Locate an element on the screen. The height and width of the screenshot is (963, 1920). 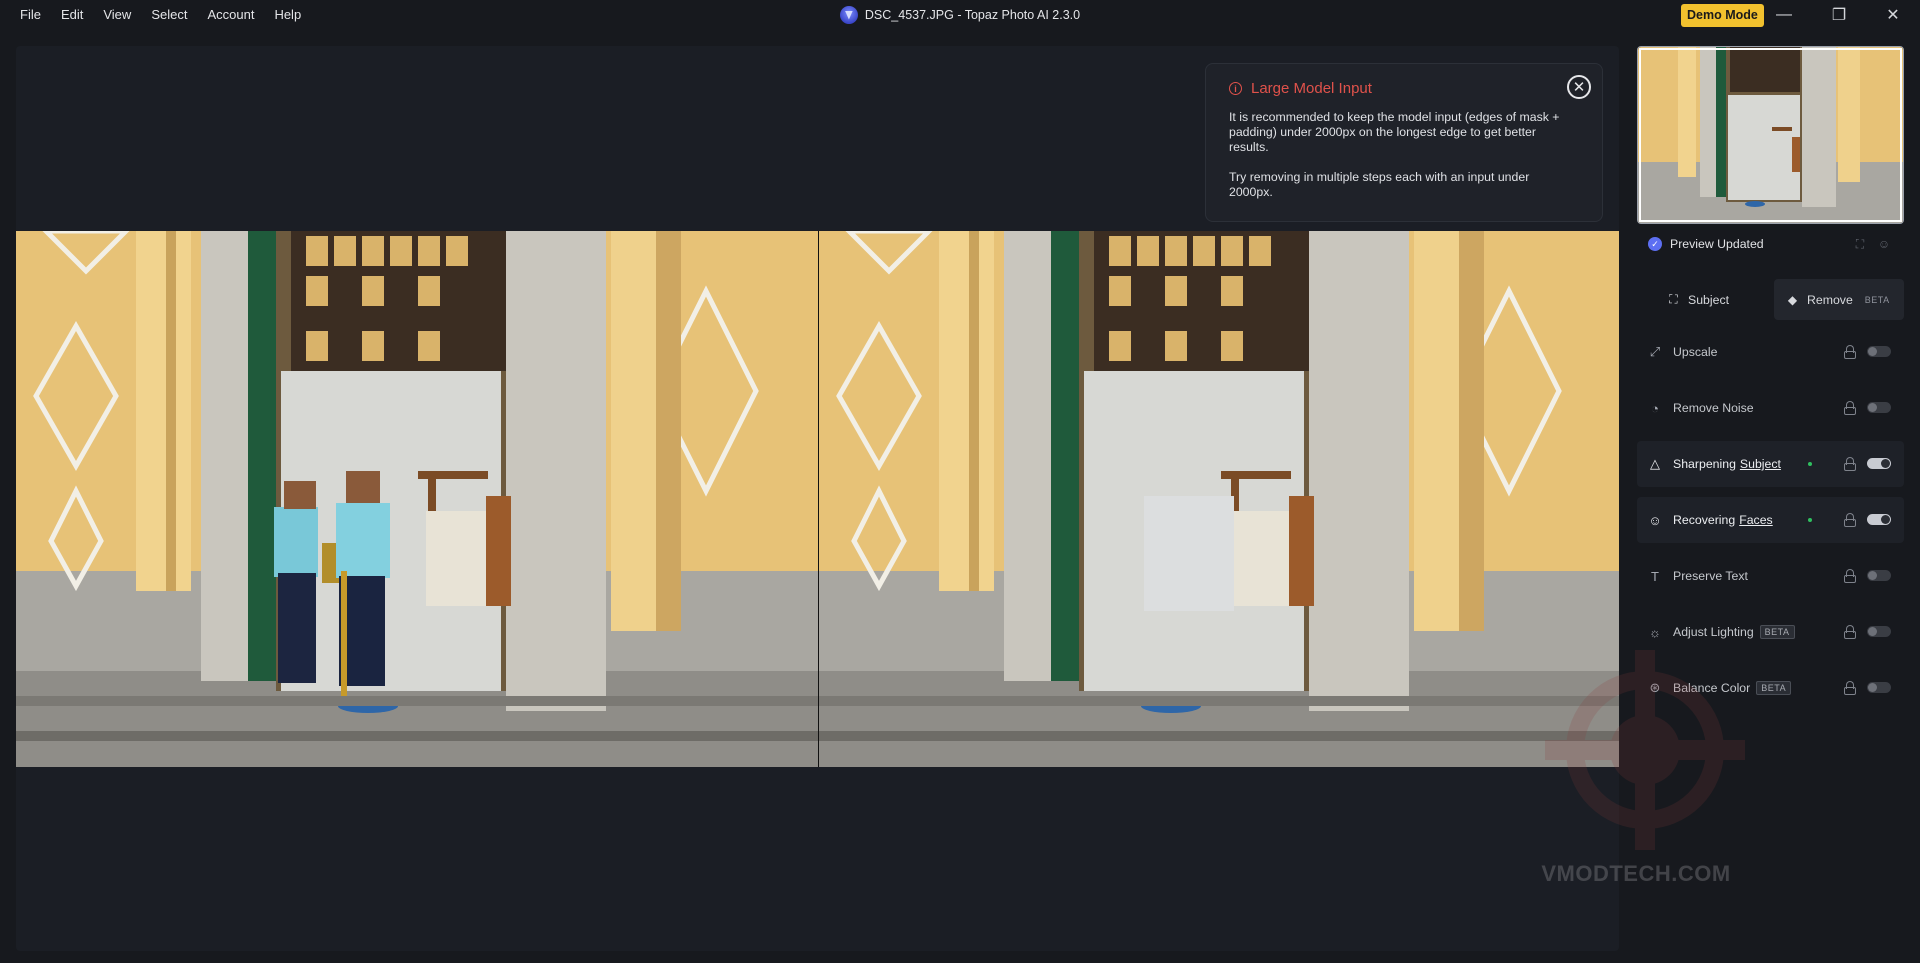
menu-help: Help is located at coordinates (287, 15).